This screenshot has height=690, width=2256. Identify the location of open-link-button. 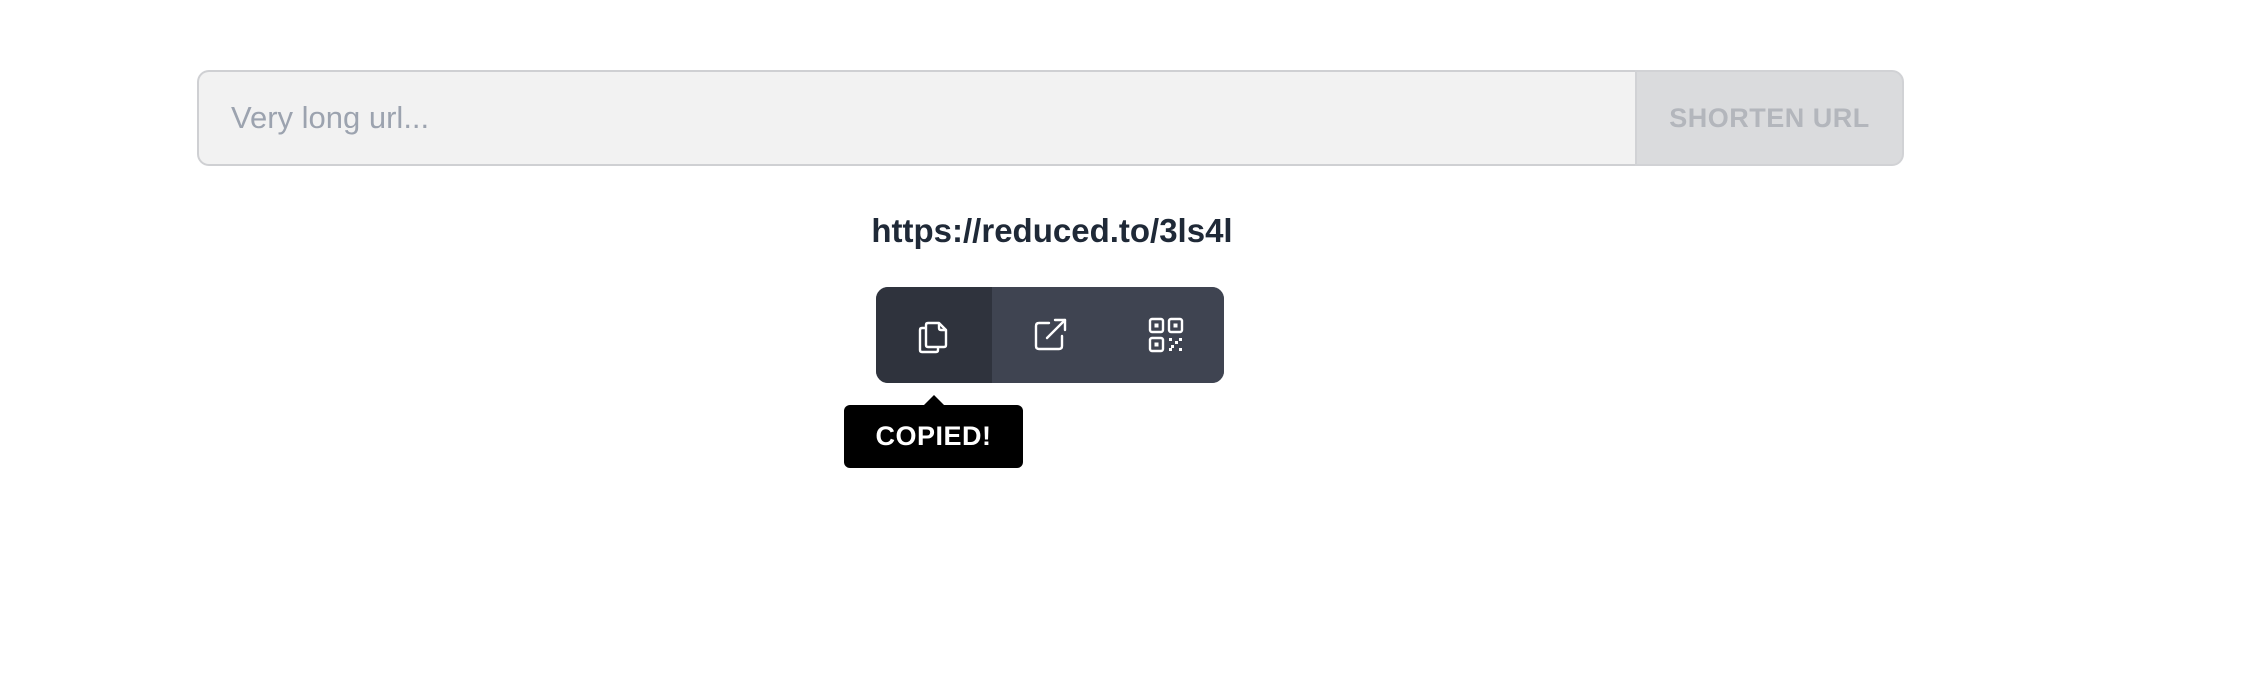
(1050, 335).